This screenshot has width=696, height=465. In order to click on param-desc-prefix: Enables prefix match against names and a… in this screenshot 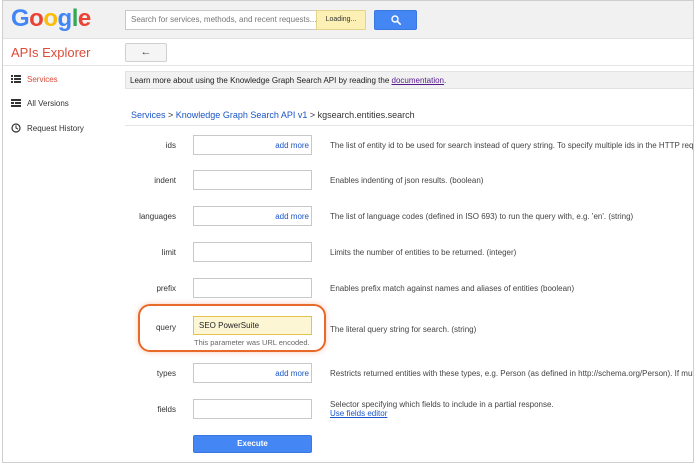, I will do `click(452, 288)`.